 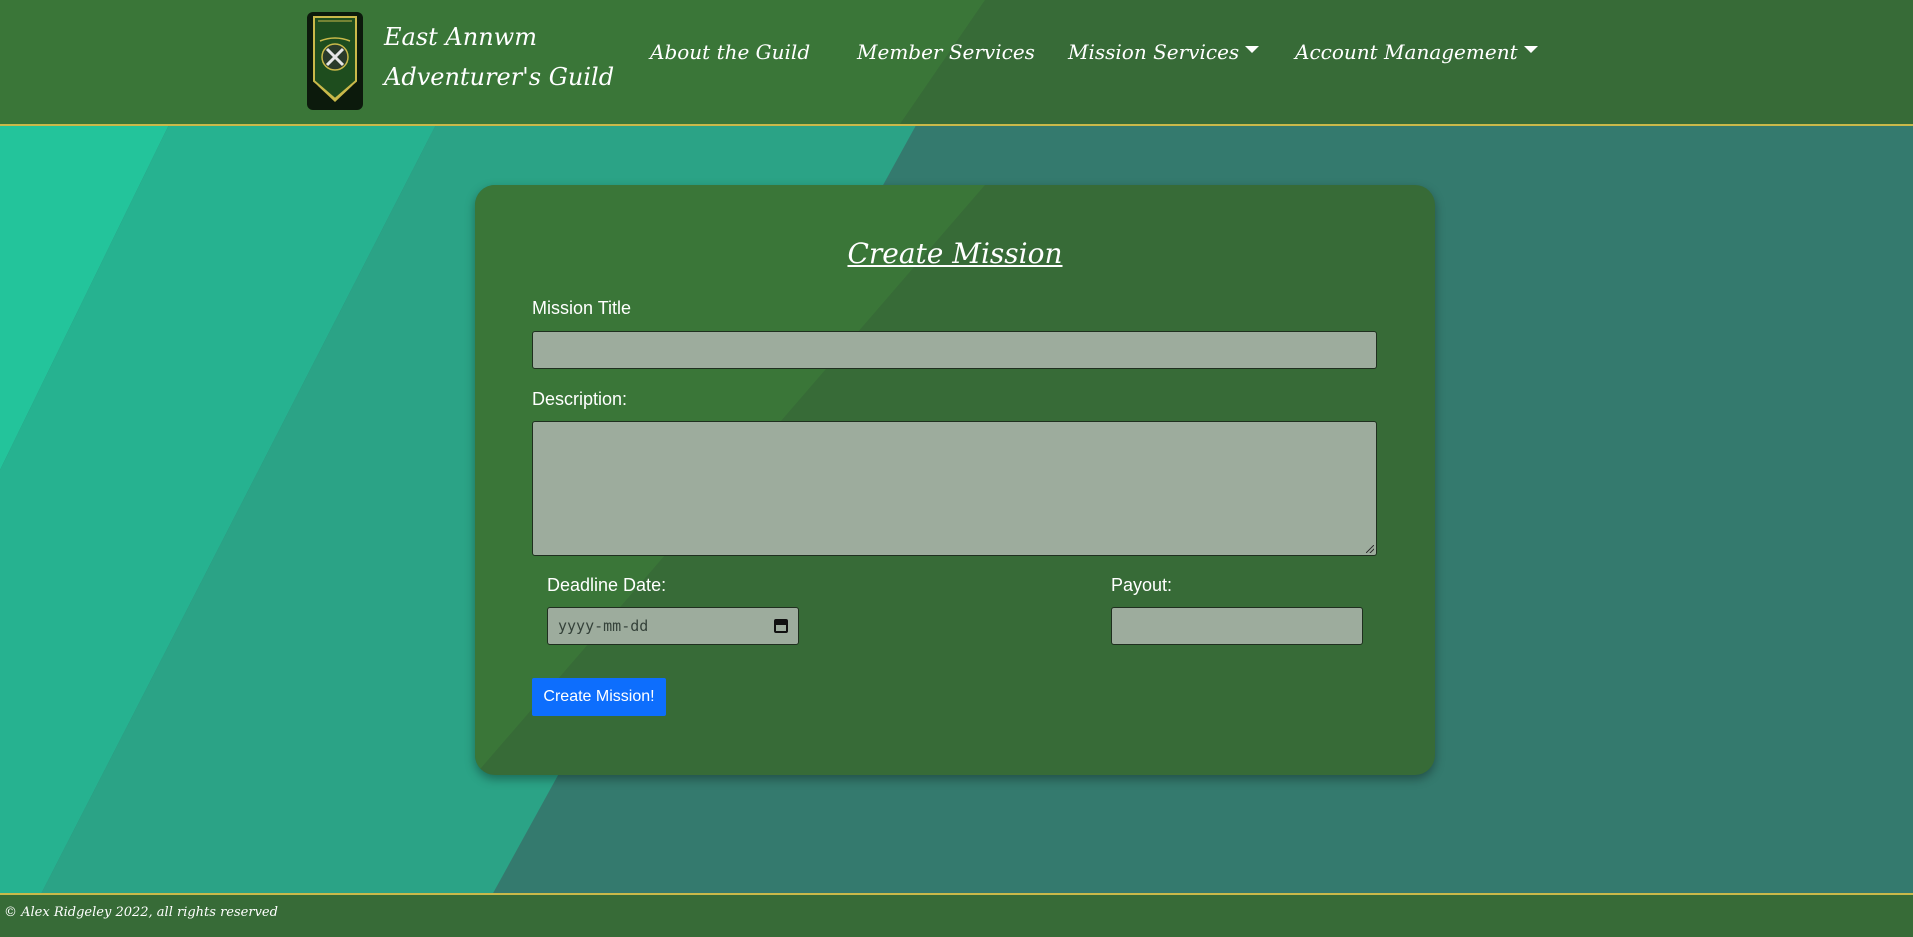 I want to click on nav-mission-services: Mission Services, so click(x=1164, y=52).